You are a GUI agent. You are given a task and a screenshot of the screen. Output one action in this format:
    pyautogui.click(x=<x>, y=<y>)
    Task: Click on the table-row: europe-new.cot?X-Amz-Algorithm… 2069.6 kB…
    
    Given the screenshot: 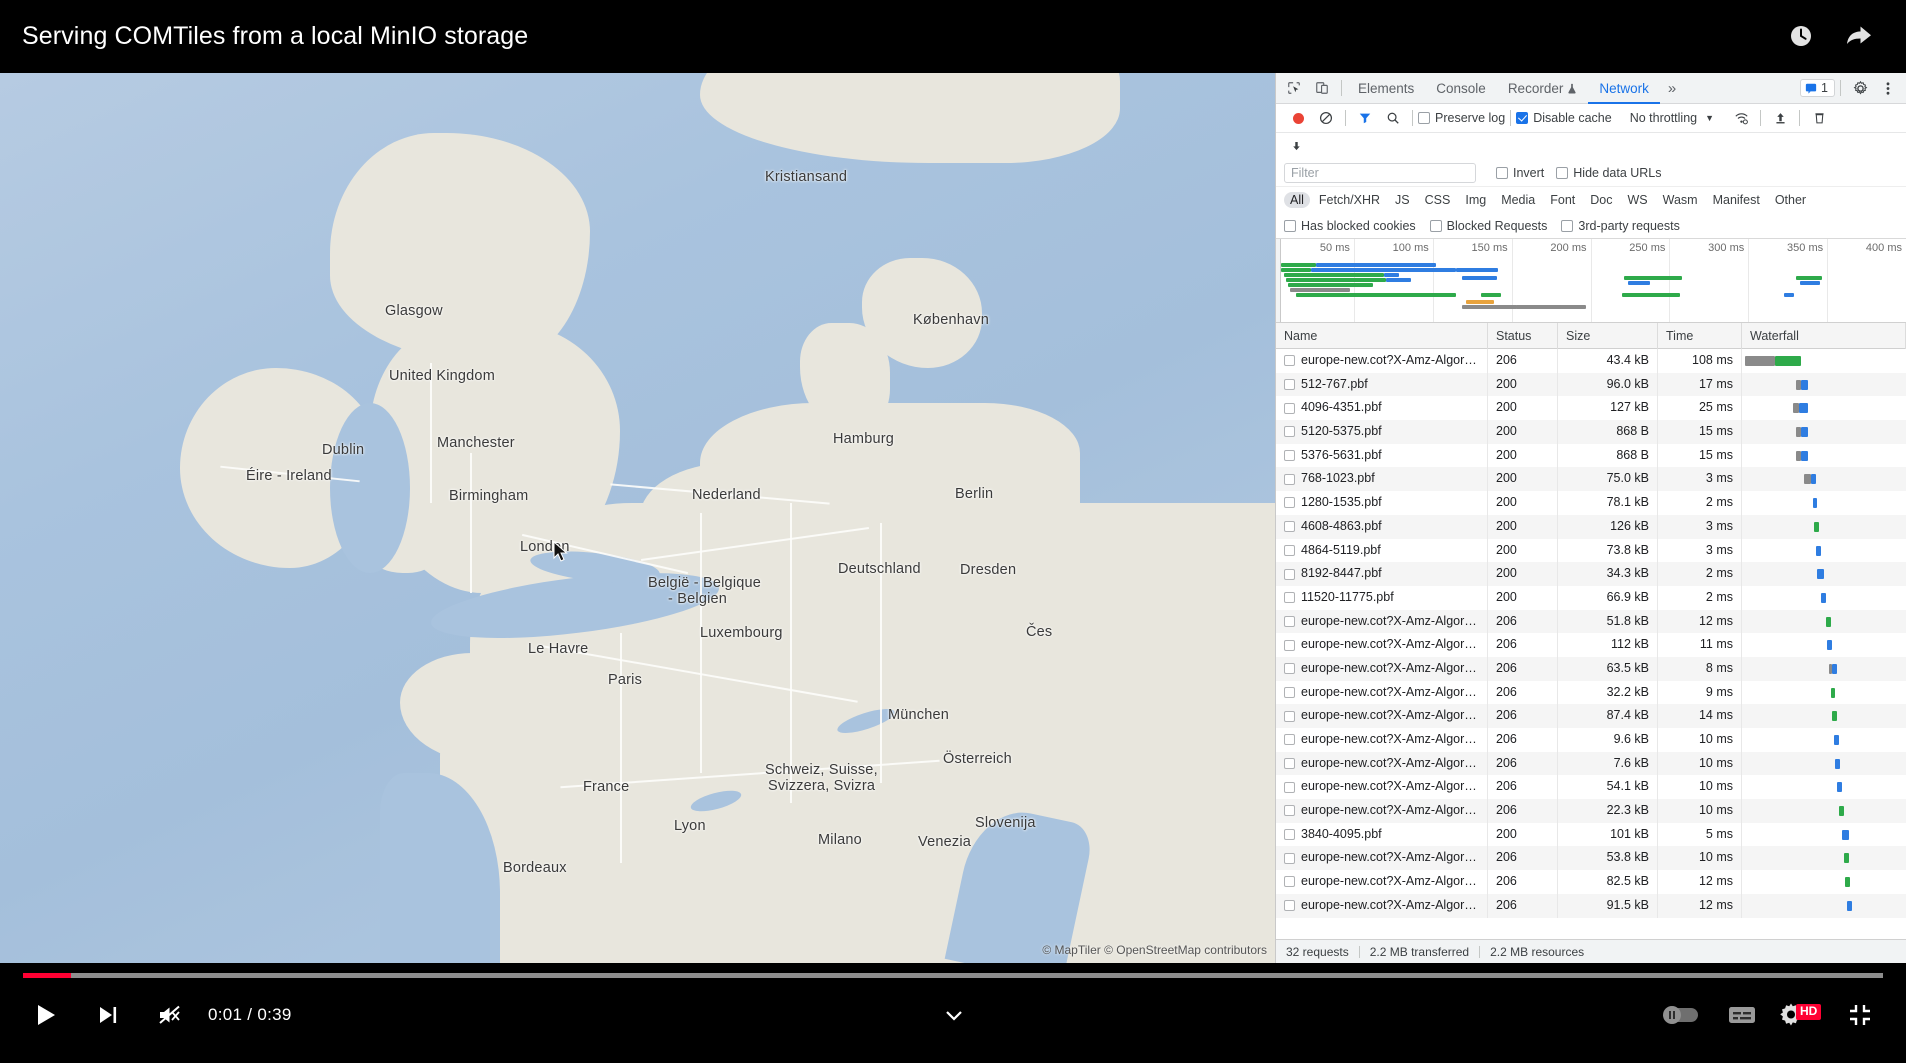 What is the action you would take?
    pyautogui.click(x=1591, y=740)
    